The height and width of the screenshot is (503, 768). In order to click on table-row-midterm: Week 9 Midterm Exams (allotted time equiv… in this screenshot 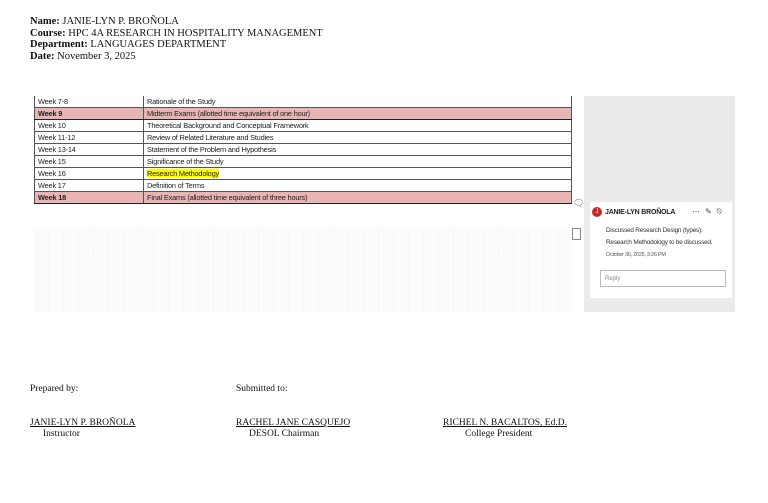, I will do `click(303, 113)`.